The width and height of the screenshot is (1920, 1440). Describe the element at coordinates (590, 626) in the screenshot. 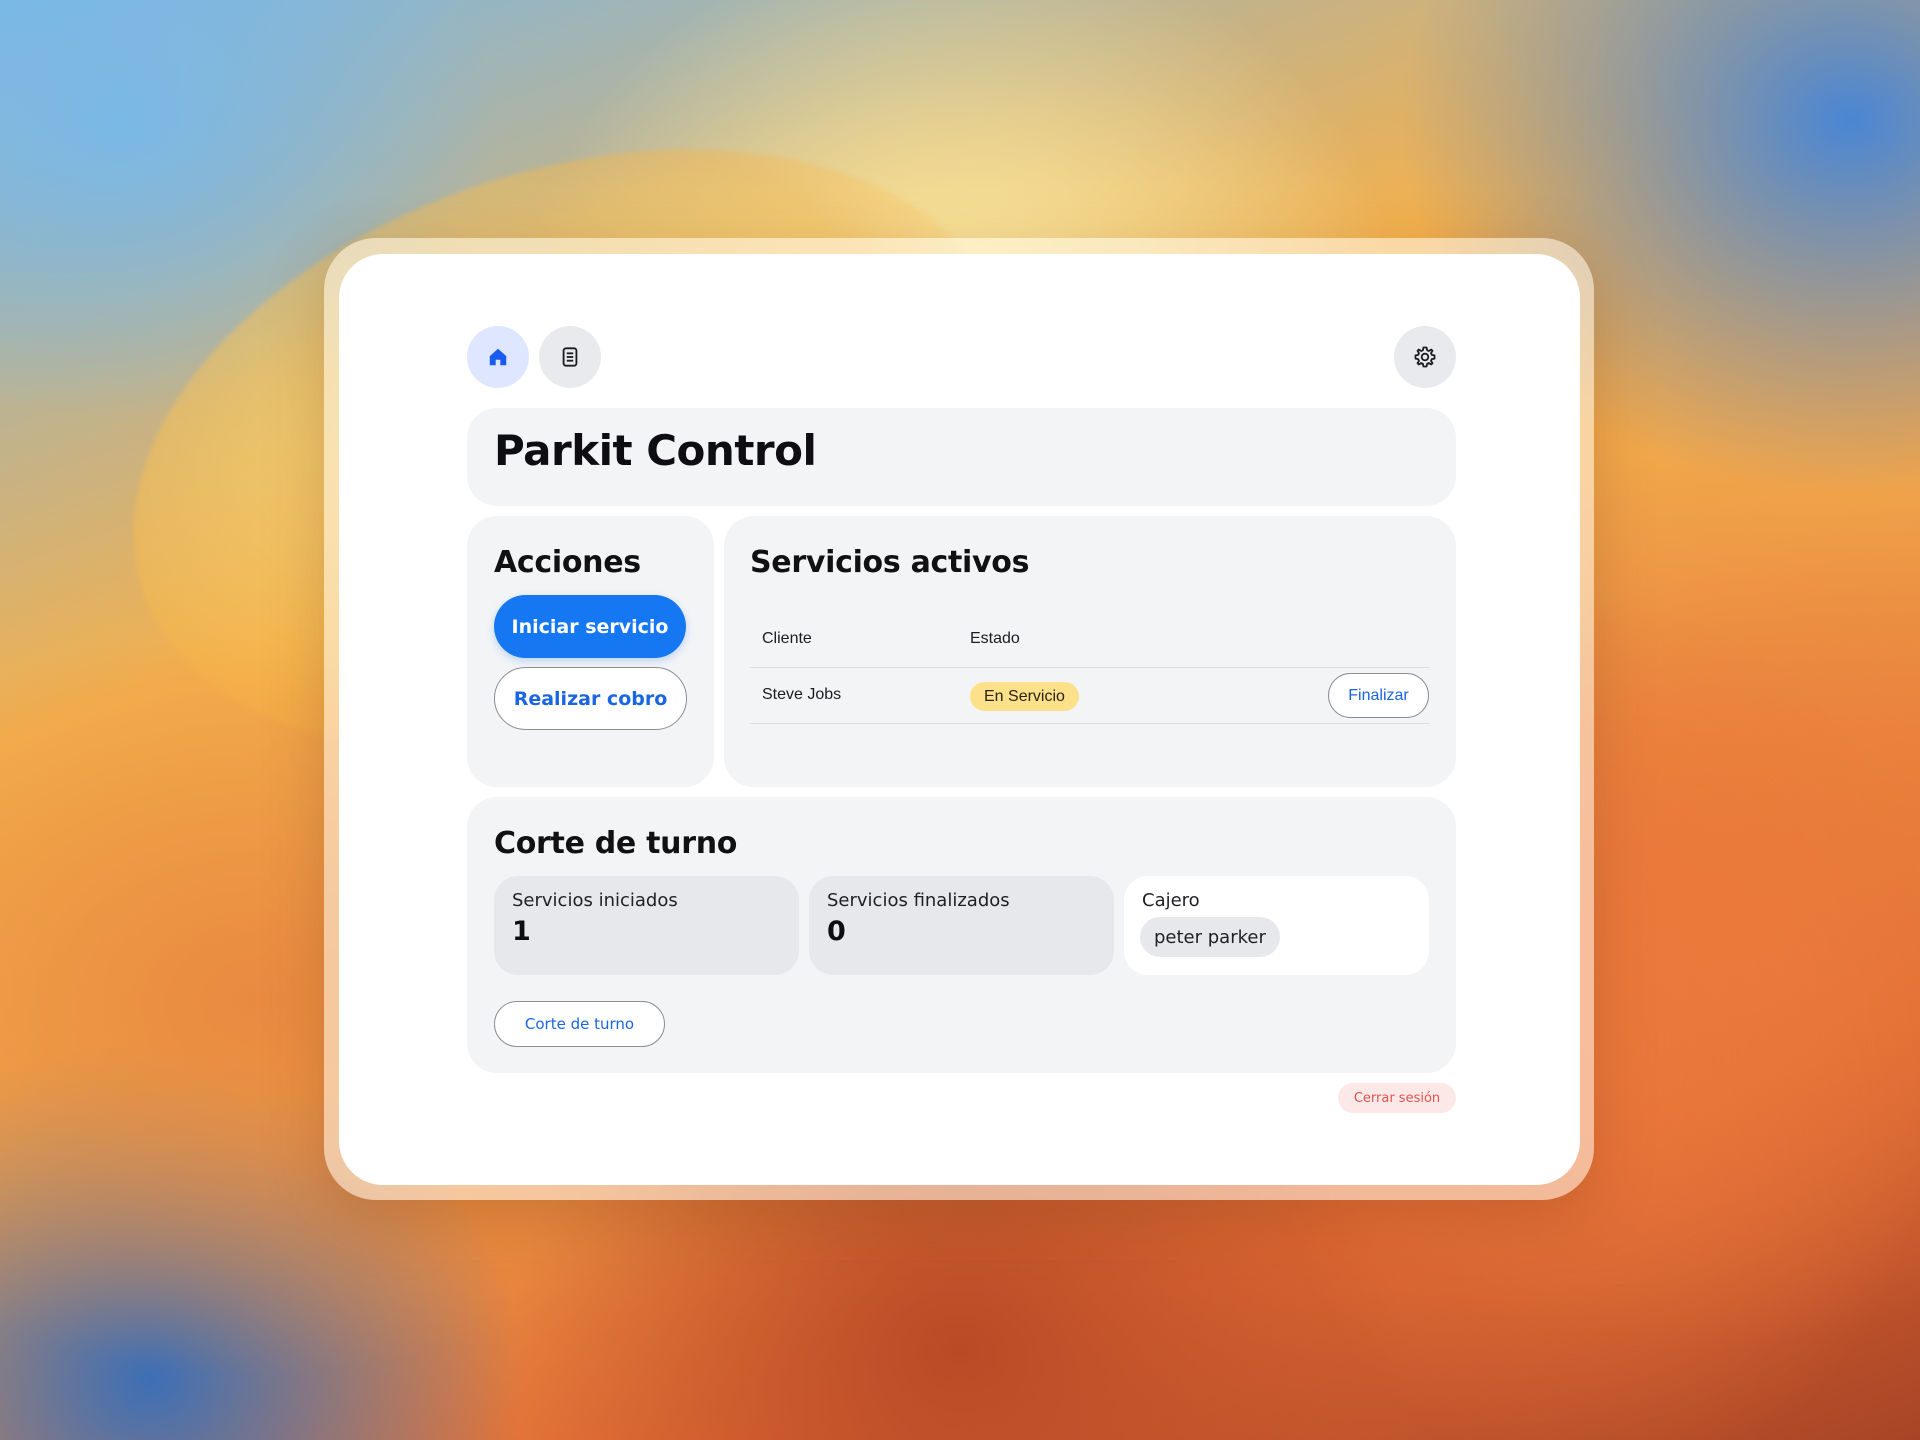

I see `start-service-button: Iniciar servicio` at that location.